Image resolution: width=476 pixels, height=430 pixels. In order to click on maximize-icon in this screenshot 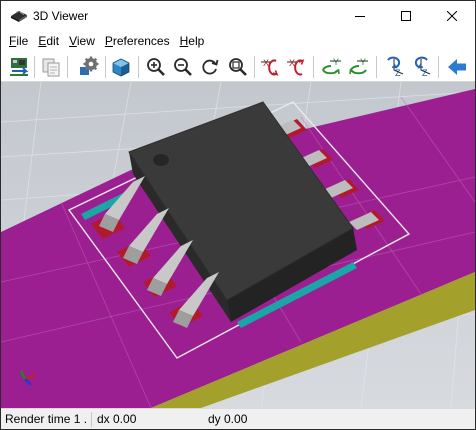, I will do `click(406, 16)`.